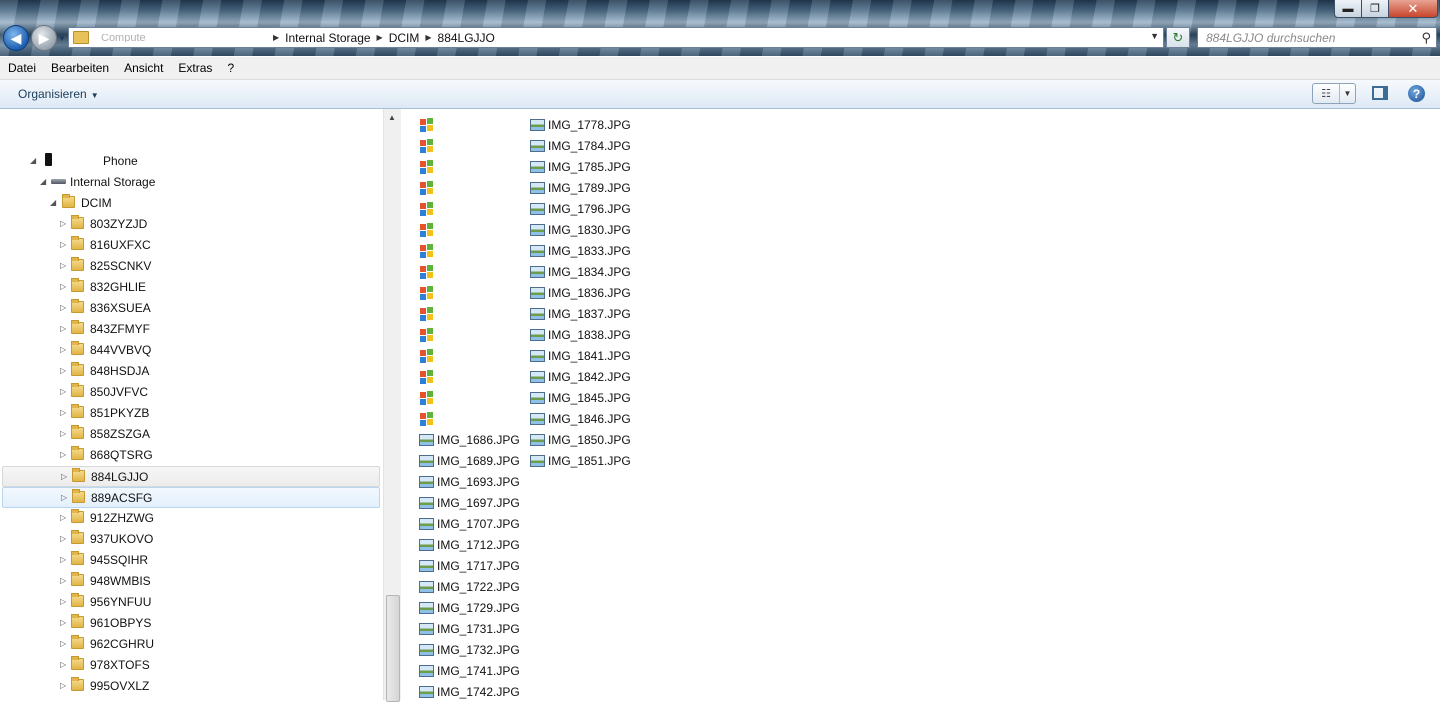 This screenshot has width=1440, height=702. Describe the element at coordinates (392, 405) in the screenshot. I see `navigation-scrollbar: ▲` at that location.